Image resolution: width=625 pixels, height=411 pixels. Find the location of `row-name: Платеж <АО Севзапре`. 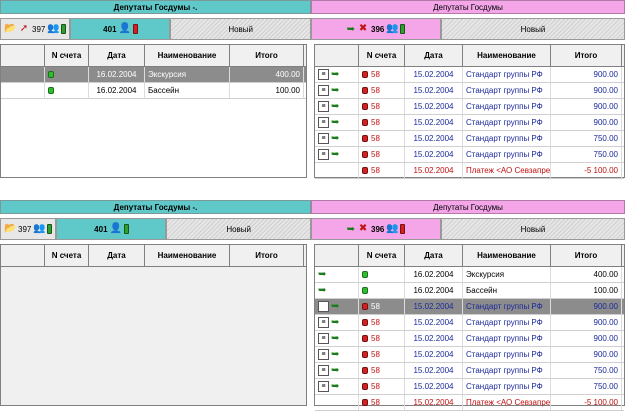

row-name: Платеж <АО Севзапре is located at coordinates (507, 170).